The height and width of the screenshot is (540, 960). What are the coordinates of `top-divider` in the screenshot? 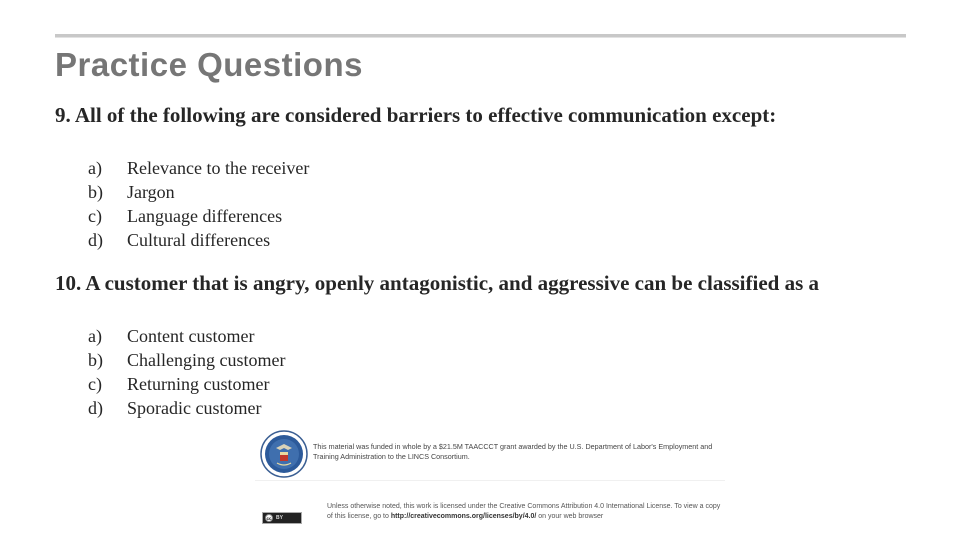 It's located at (480, 36).